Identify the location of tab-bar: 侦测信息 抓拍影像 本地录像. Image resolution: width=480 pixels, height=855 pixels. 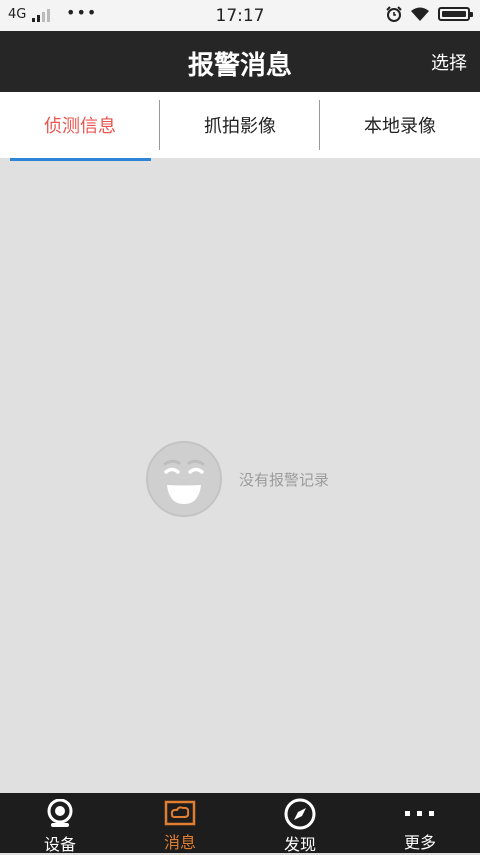
(240, 125).